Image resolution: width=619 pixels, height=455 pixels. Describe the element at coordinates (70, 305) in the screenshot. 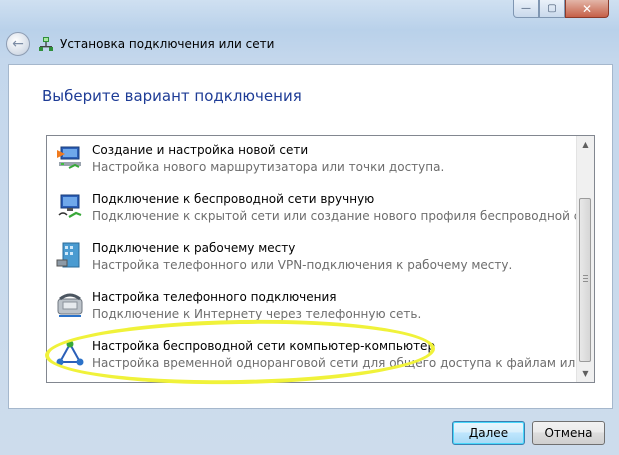

I see `dialup-phone-icon` at that location.